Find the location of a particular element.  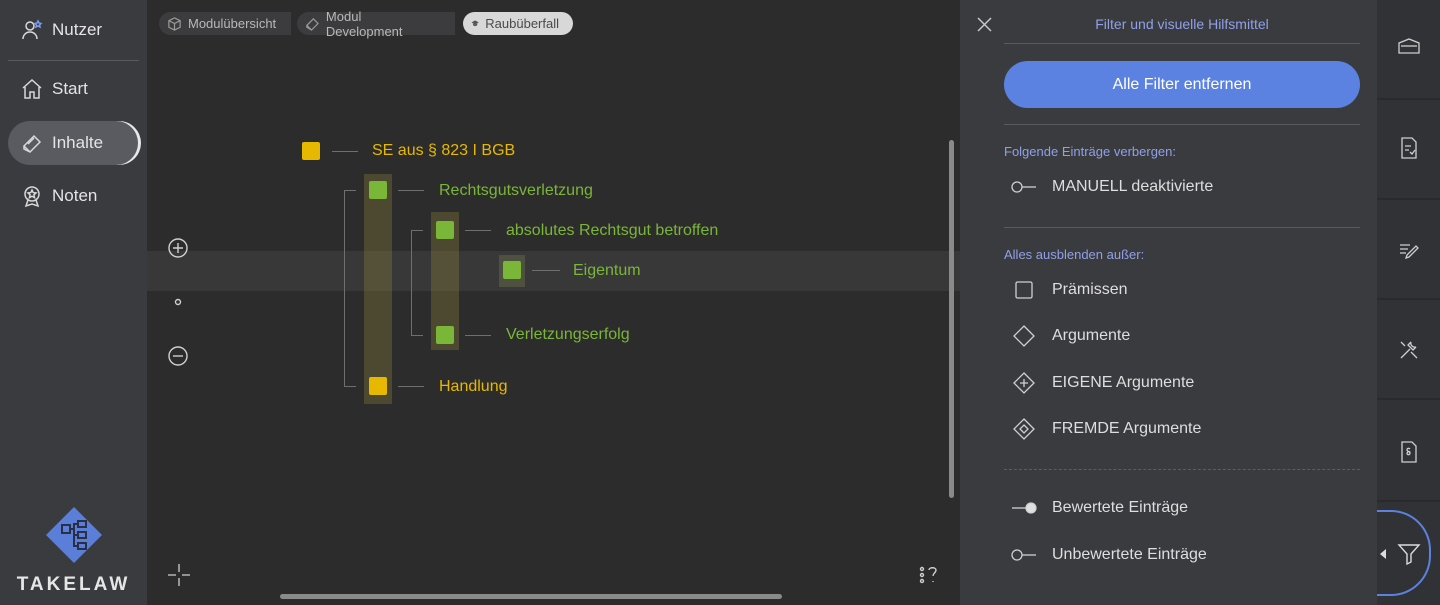

sidebar-divider is located at coordinates (73, 60).